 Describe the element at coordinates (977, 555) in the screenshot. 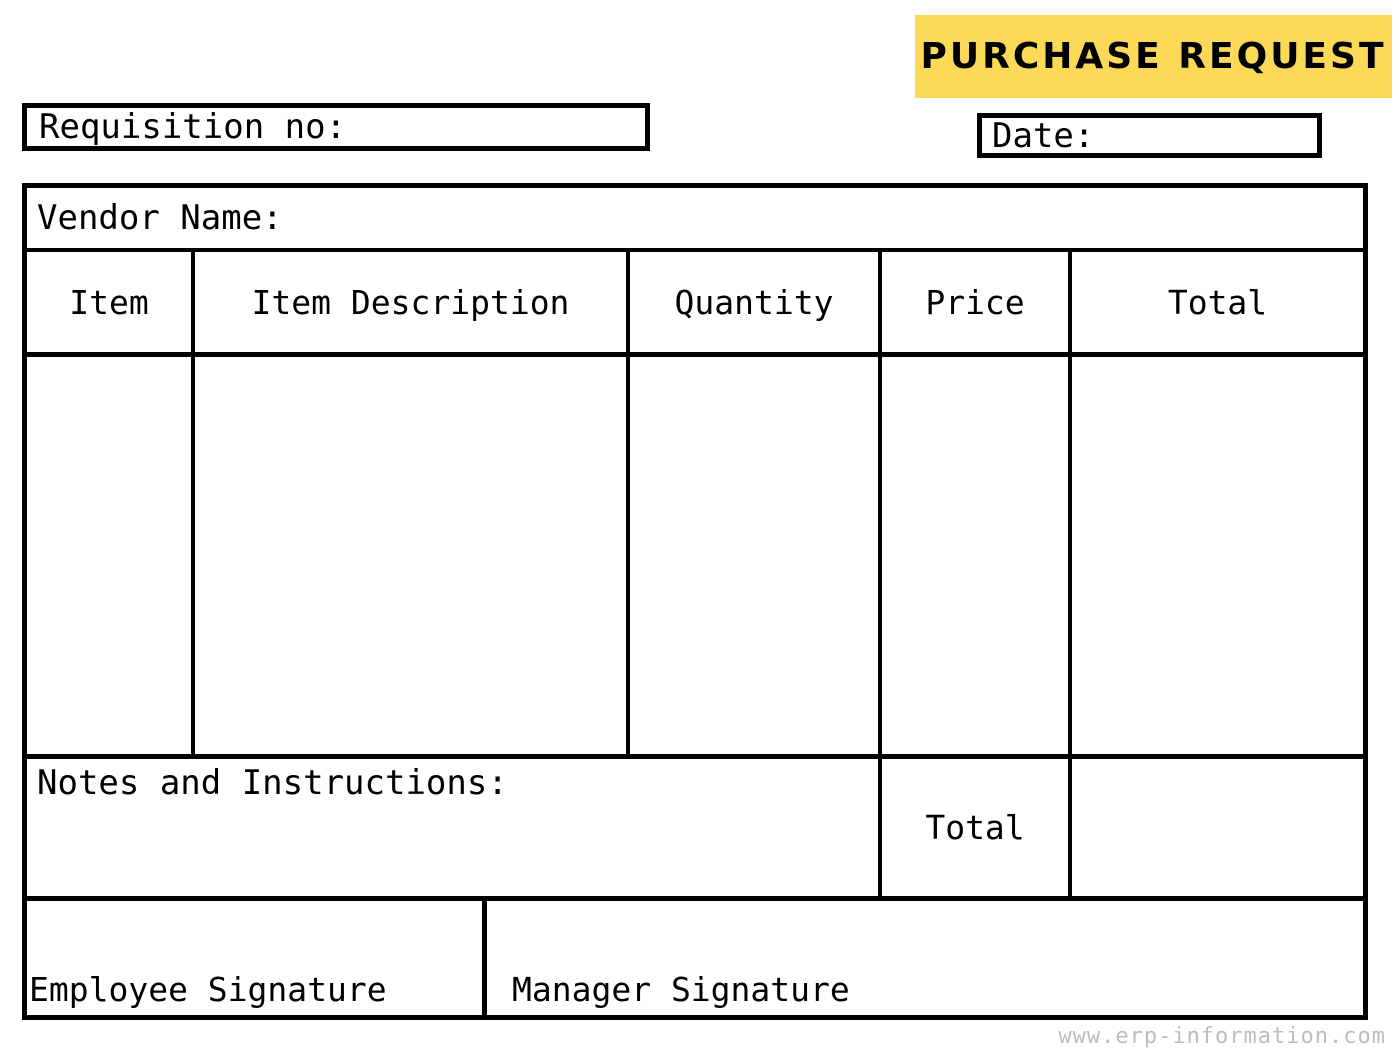

I see `cell-price-blank` at that location.